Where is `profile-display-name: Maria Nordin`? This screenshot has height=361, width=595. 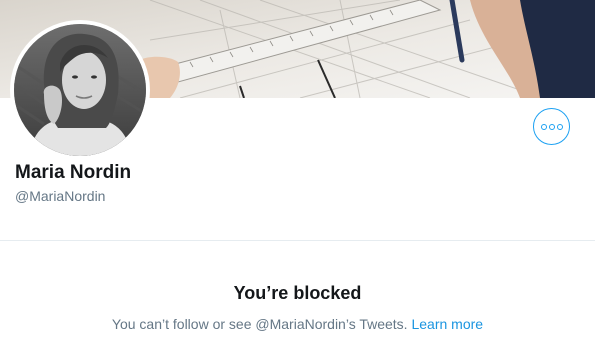
profile-display-name: Maria Nordin is located at coordinates (73, 172).